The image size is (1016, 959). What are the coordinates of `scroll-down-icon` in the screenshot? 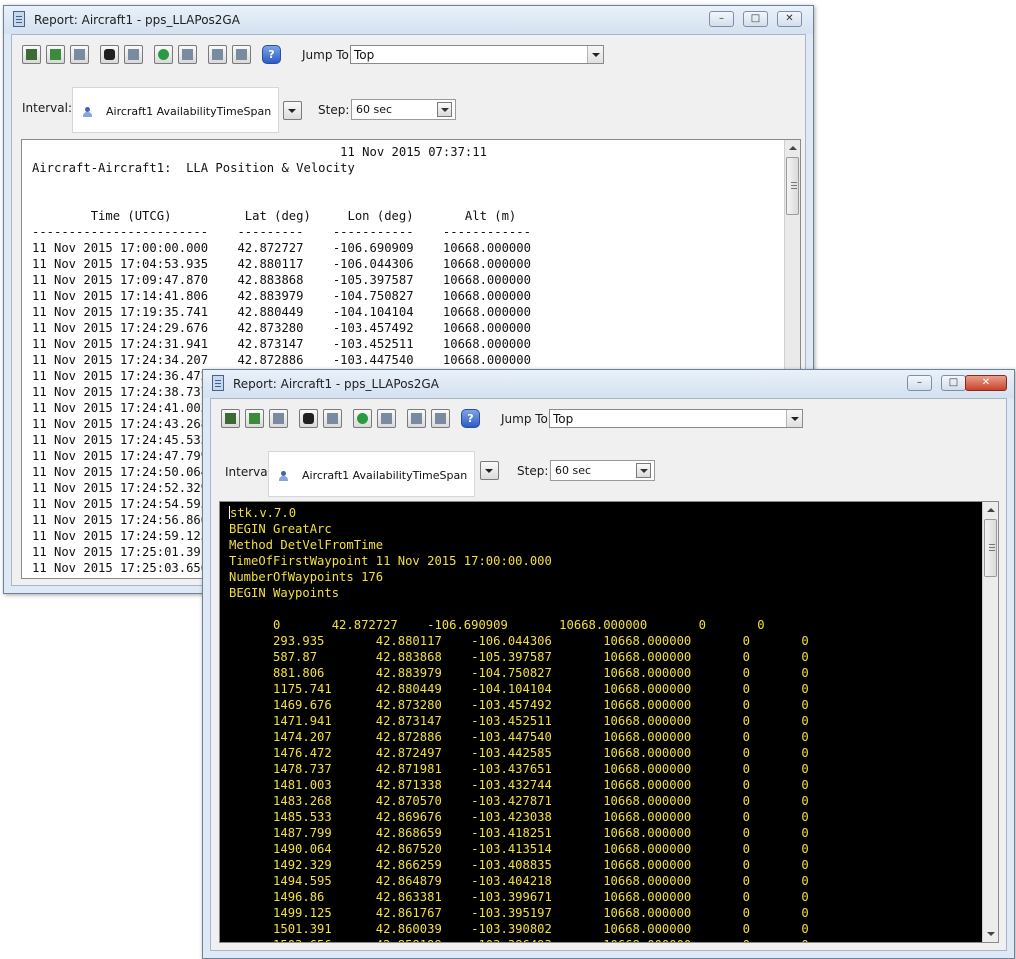 It's located at (990, 934).